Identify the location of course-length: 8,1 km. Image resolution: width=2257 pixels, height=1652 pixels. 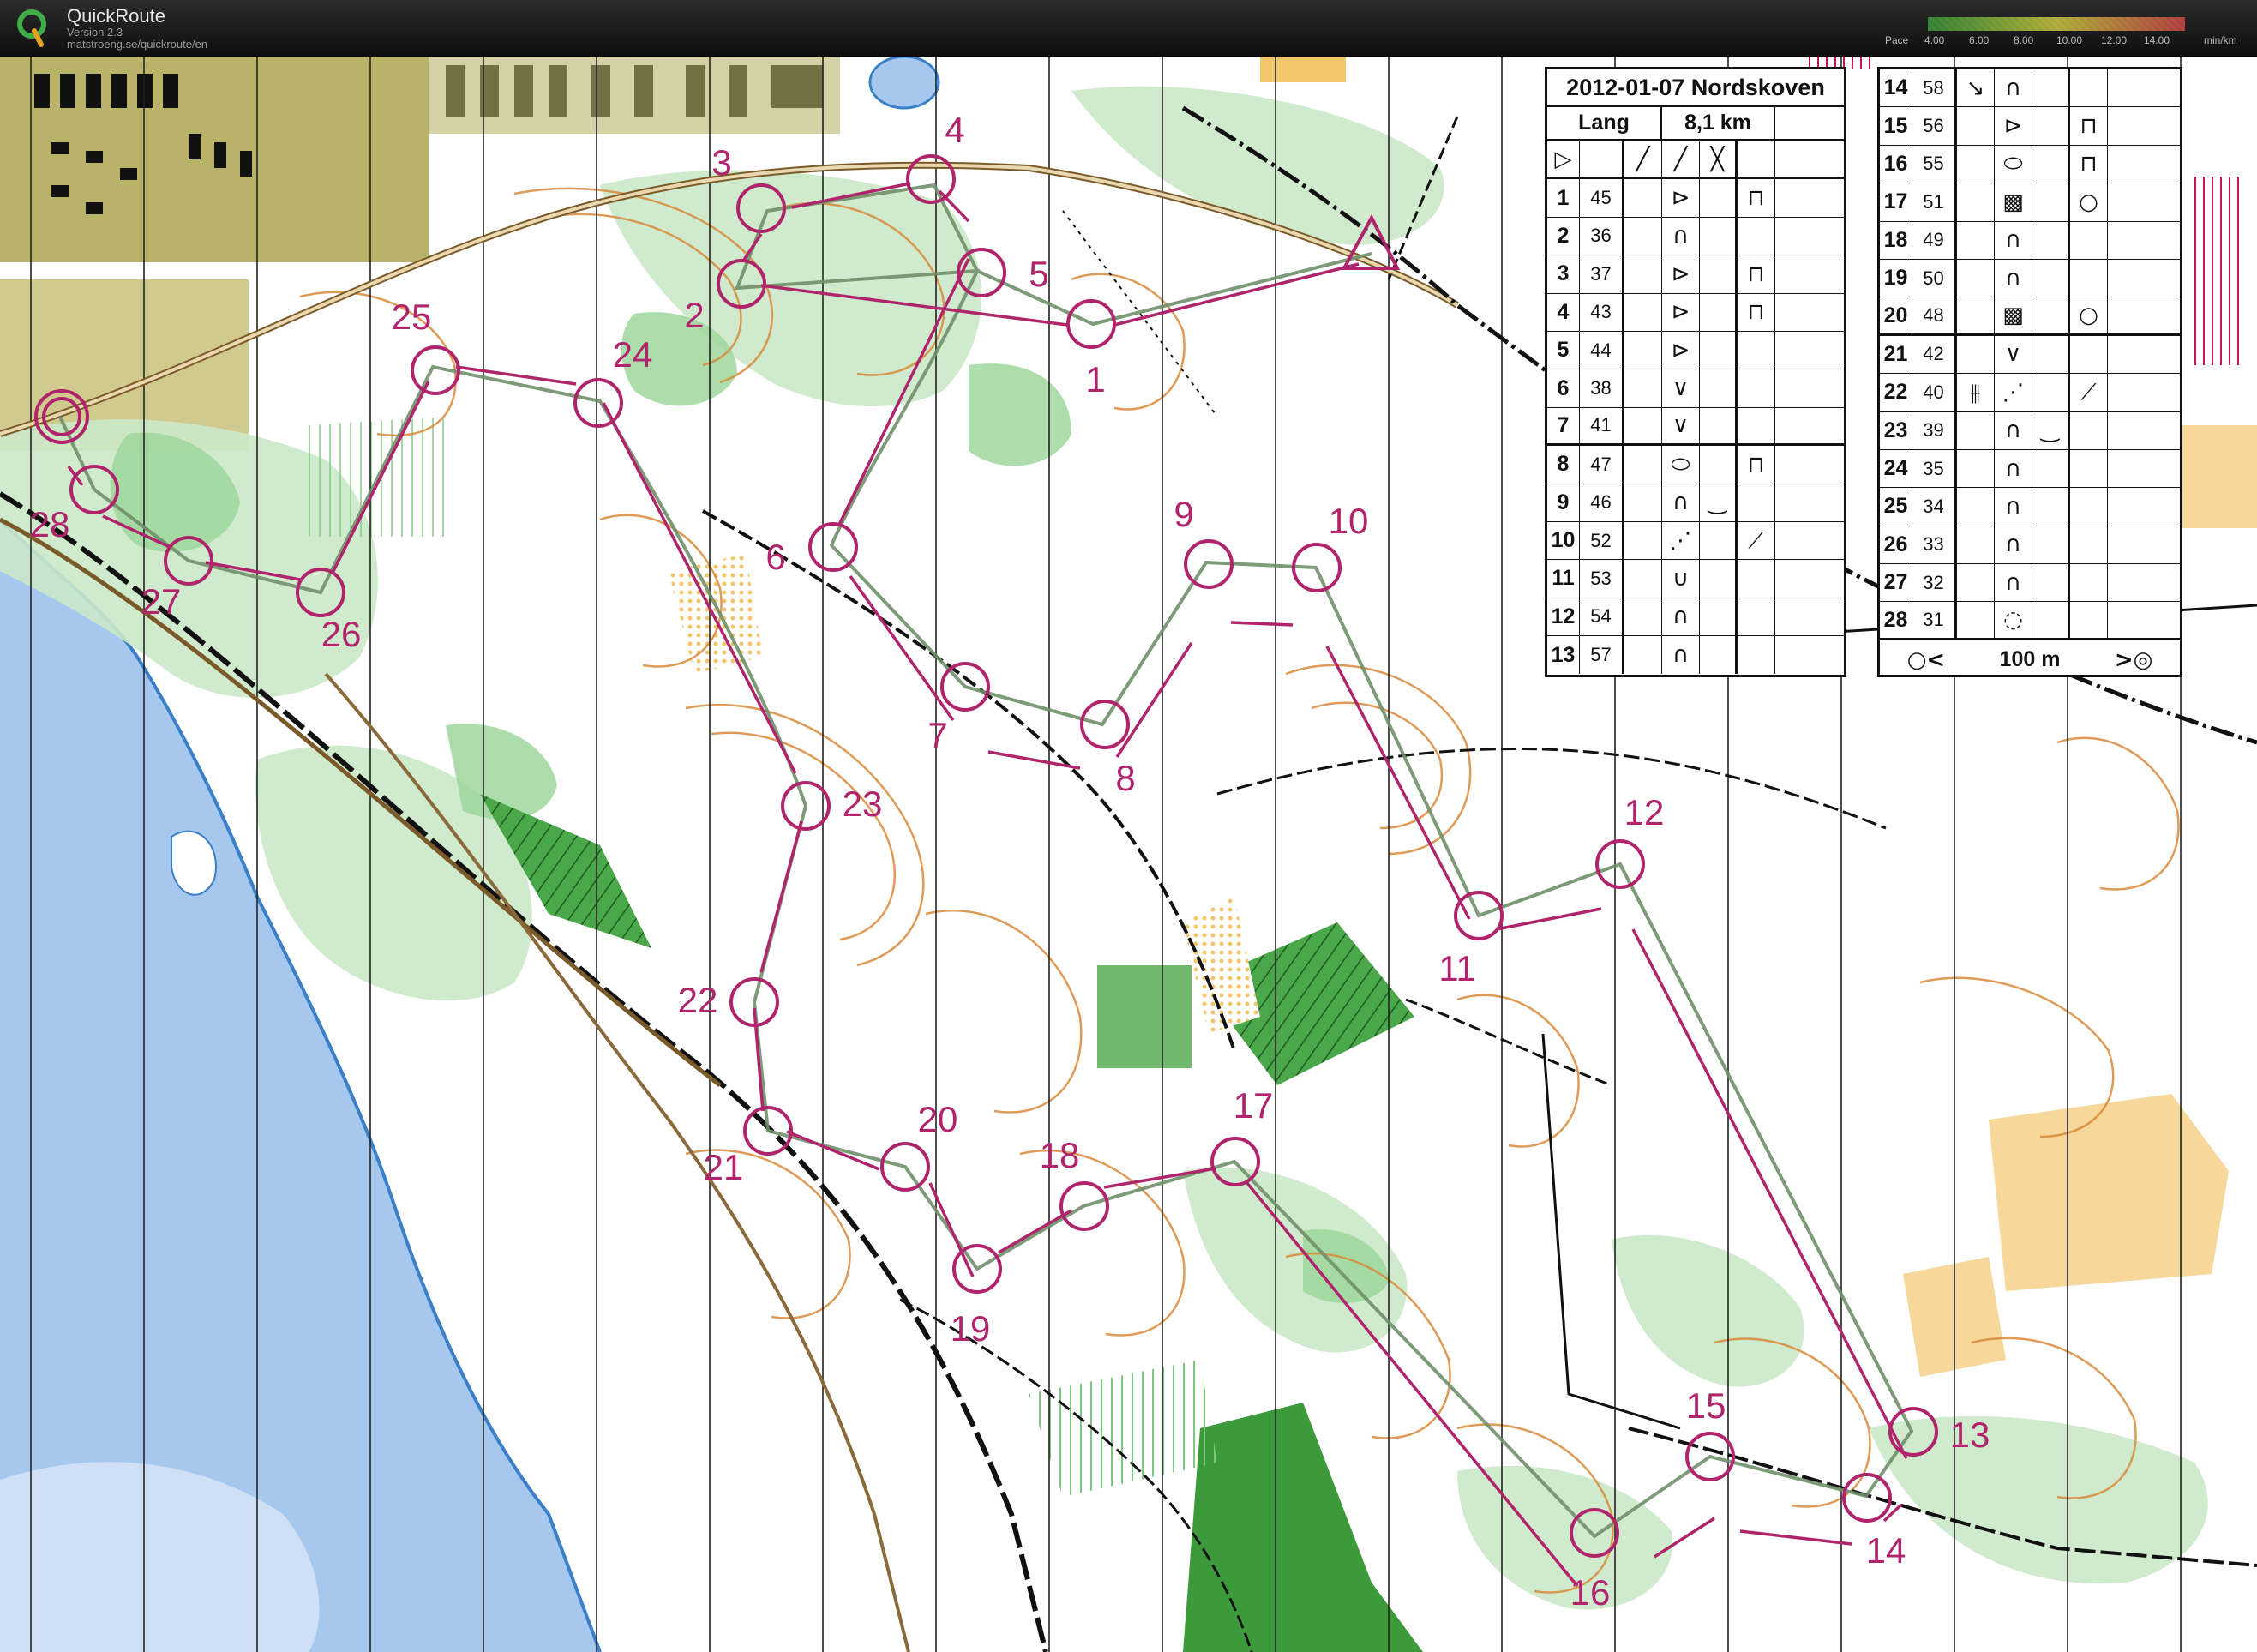
(1718, 123).